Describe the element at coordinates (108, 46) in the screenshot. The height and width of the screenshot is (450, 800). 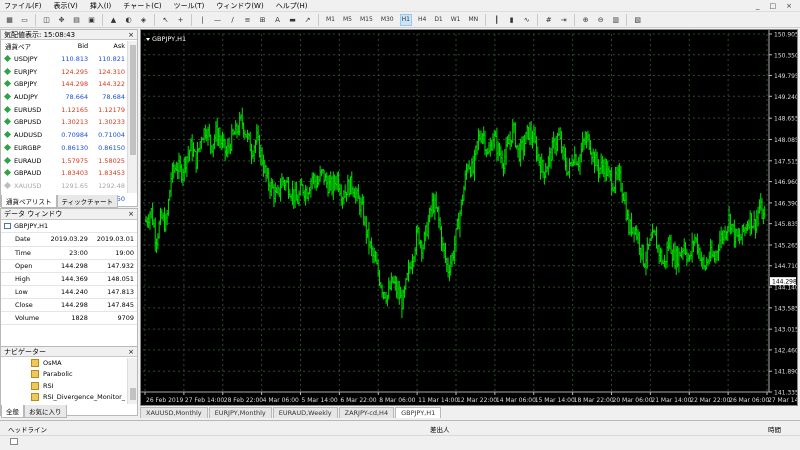
I see `column-header-ask: Ask` at that location.